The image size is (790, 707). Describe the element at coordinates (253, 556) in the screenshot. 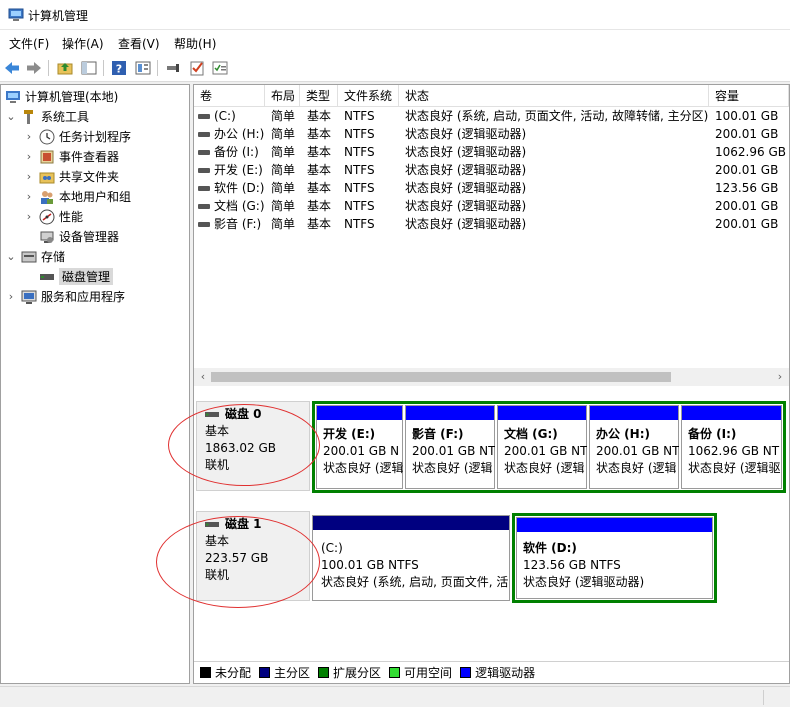

I see `disk1-label: 磁盘 1 基本 223.57 GB 联机` at that location.